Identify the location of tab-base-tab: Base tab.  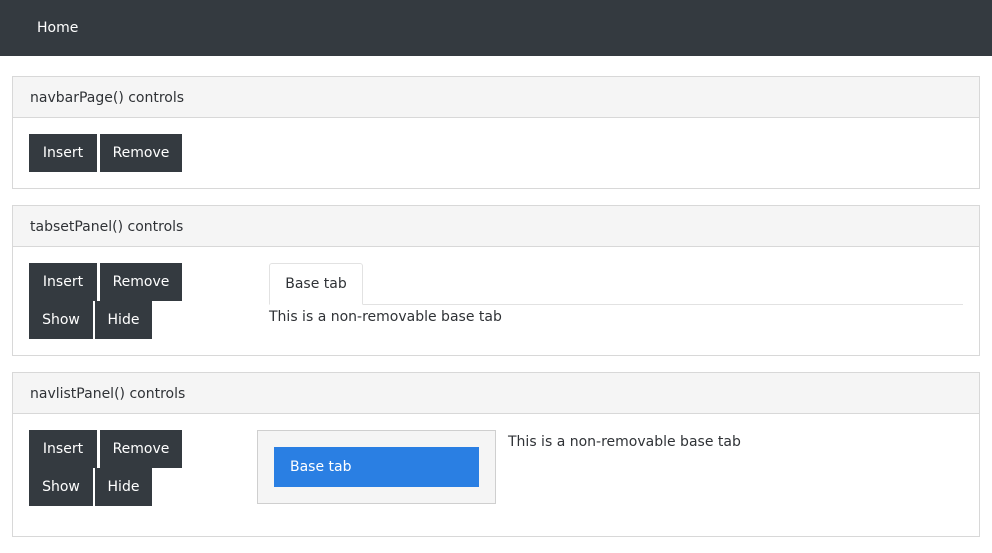
(316, 284).